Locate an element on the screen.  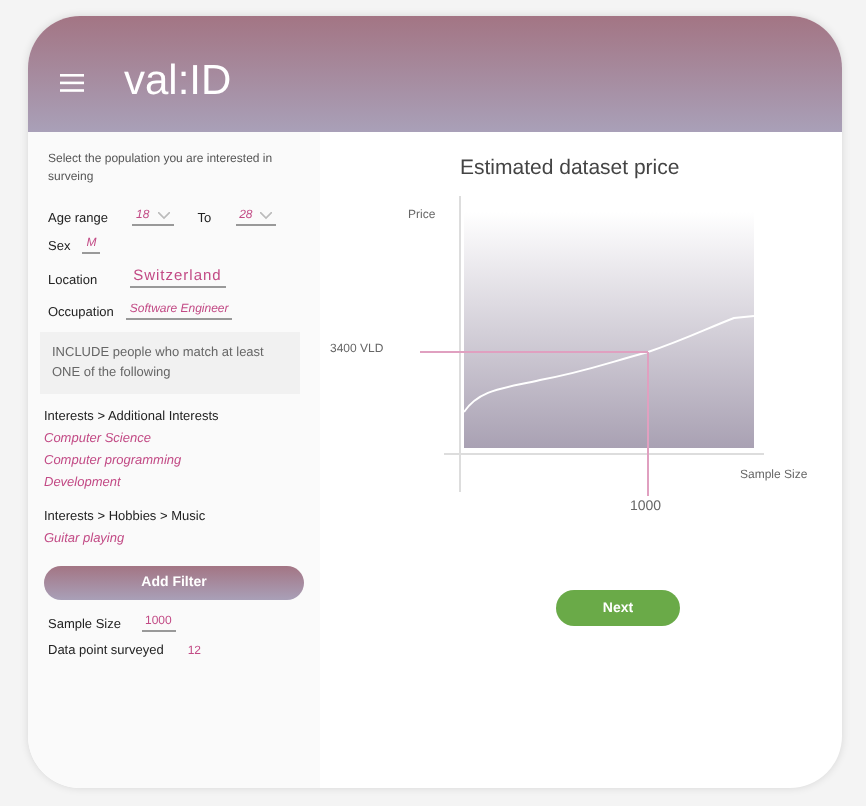
chart-title: Estimated dataset price is located at coordinates (570, 168).